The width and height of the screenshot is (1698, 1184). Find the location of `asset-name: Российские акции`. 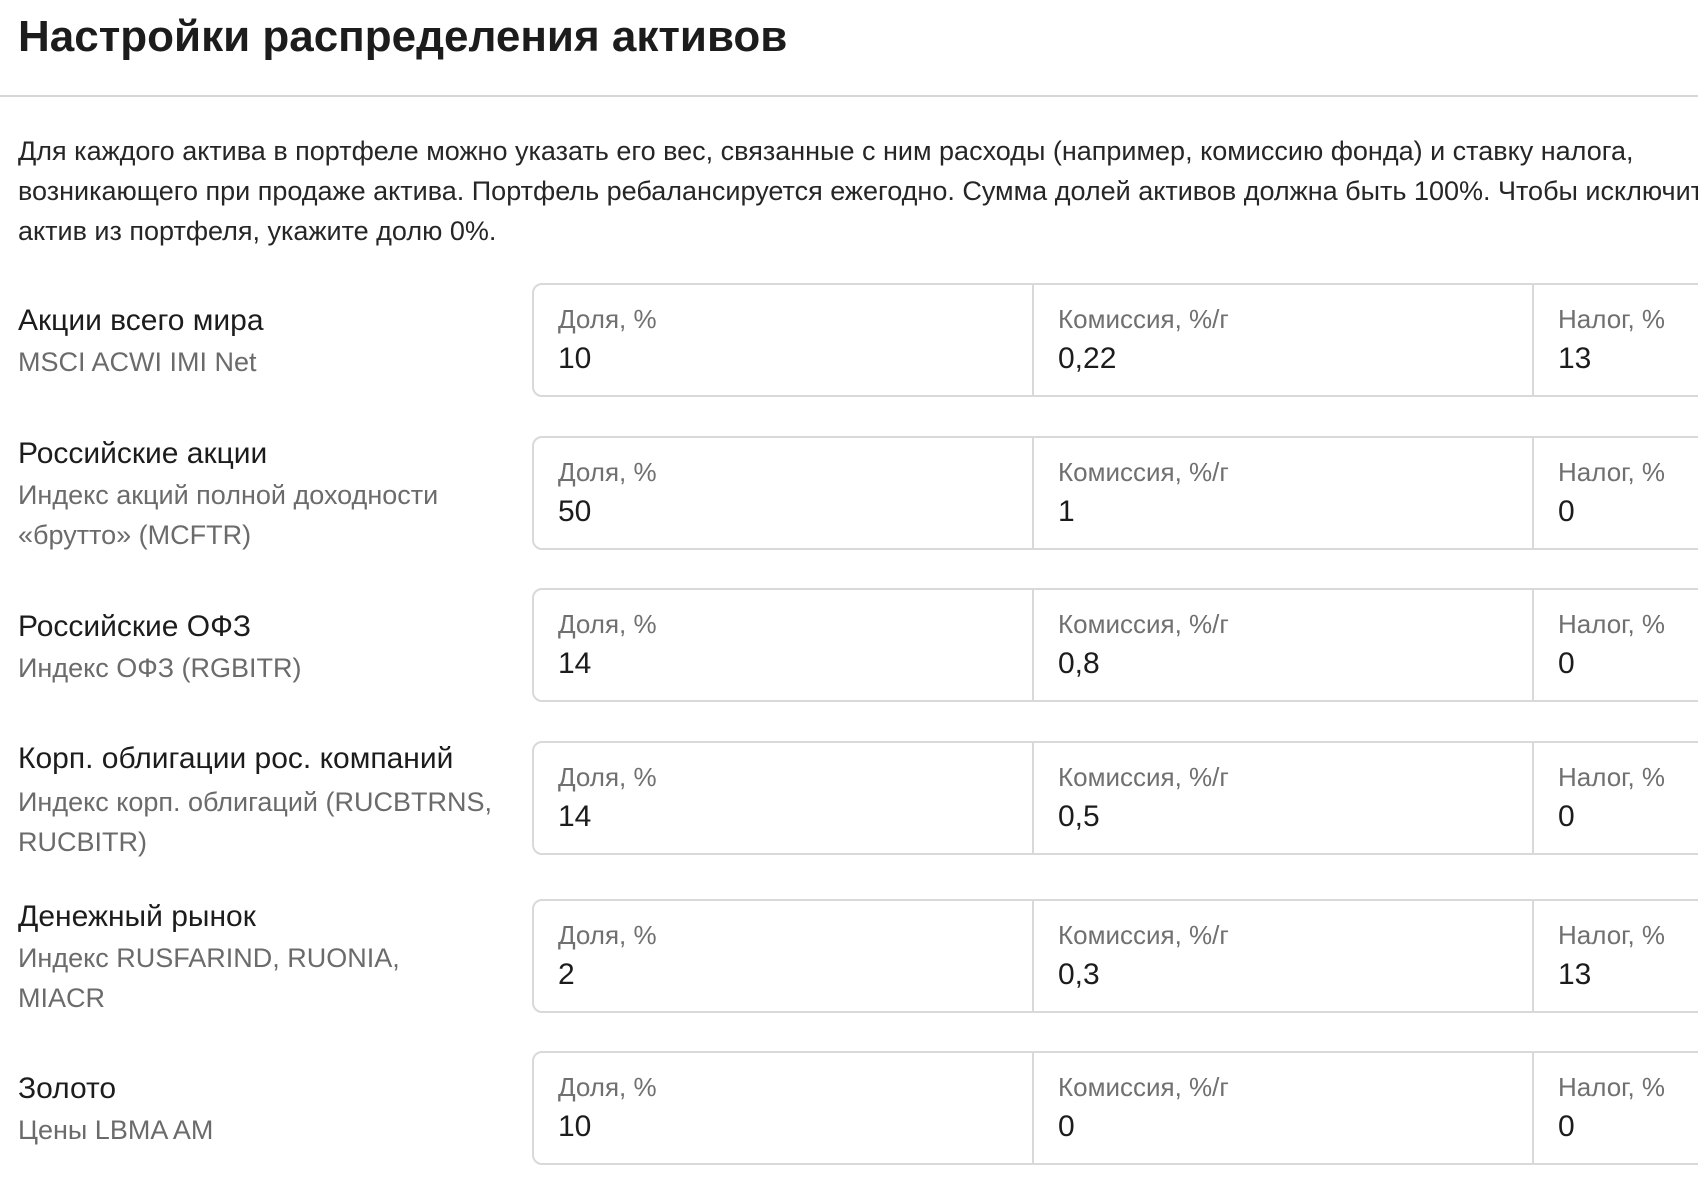

asset-name: Российские акции is located at coordinates (143, 453).